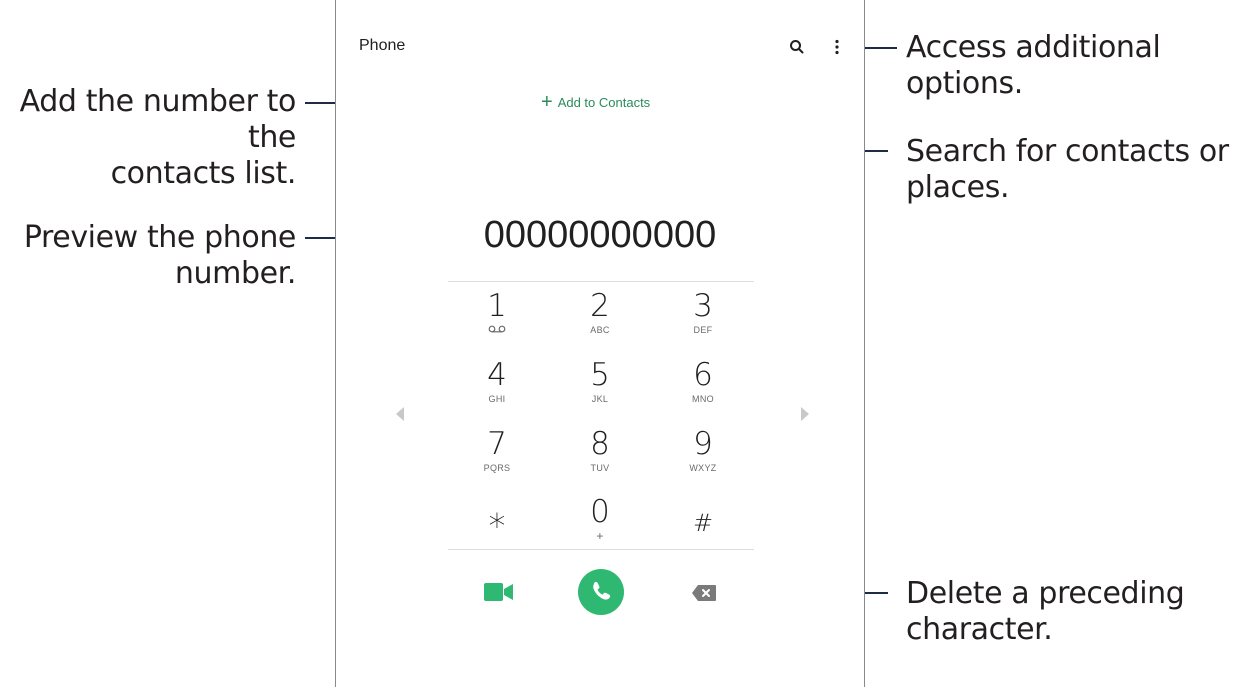  Describe the element at coordinates (703, 306) in the screenshot. I see `key-3-digit: 3` at that location.